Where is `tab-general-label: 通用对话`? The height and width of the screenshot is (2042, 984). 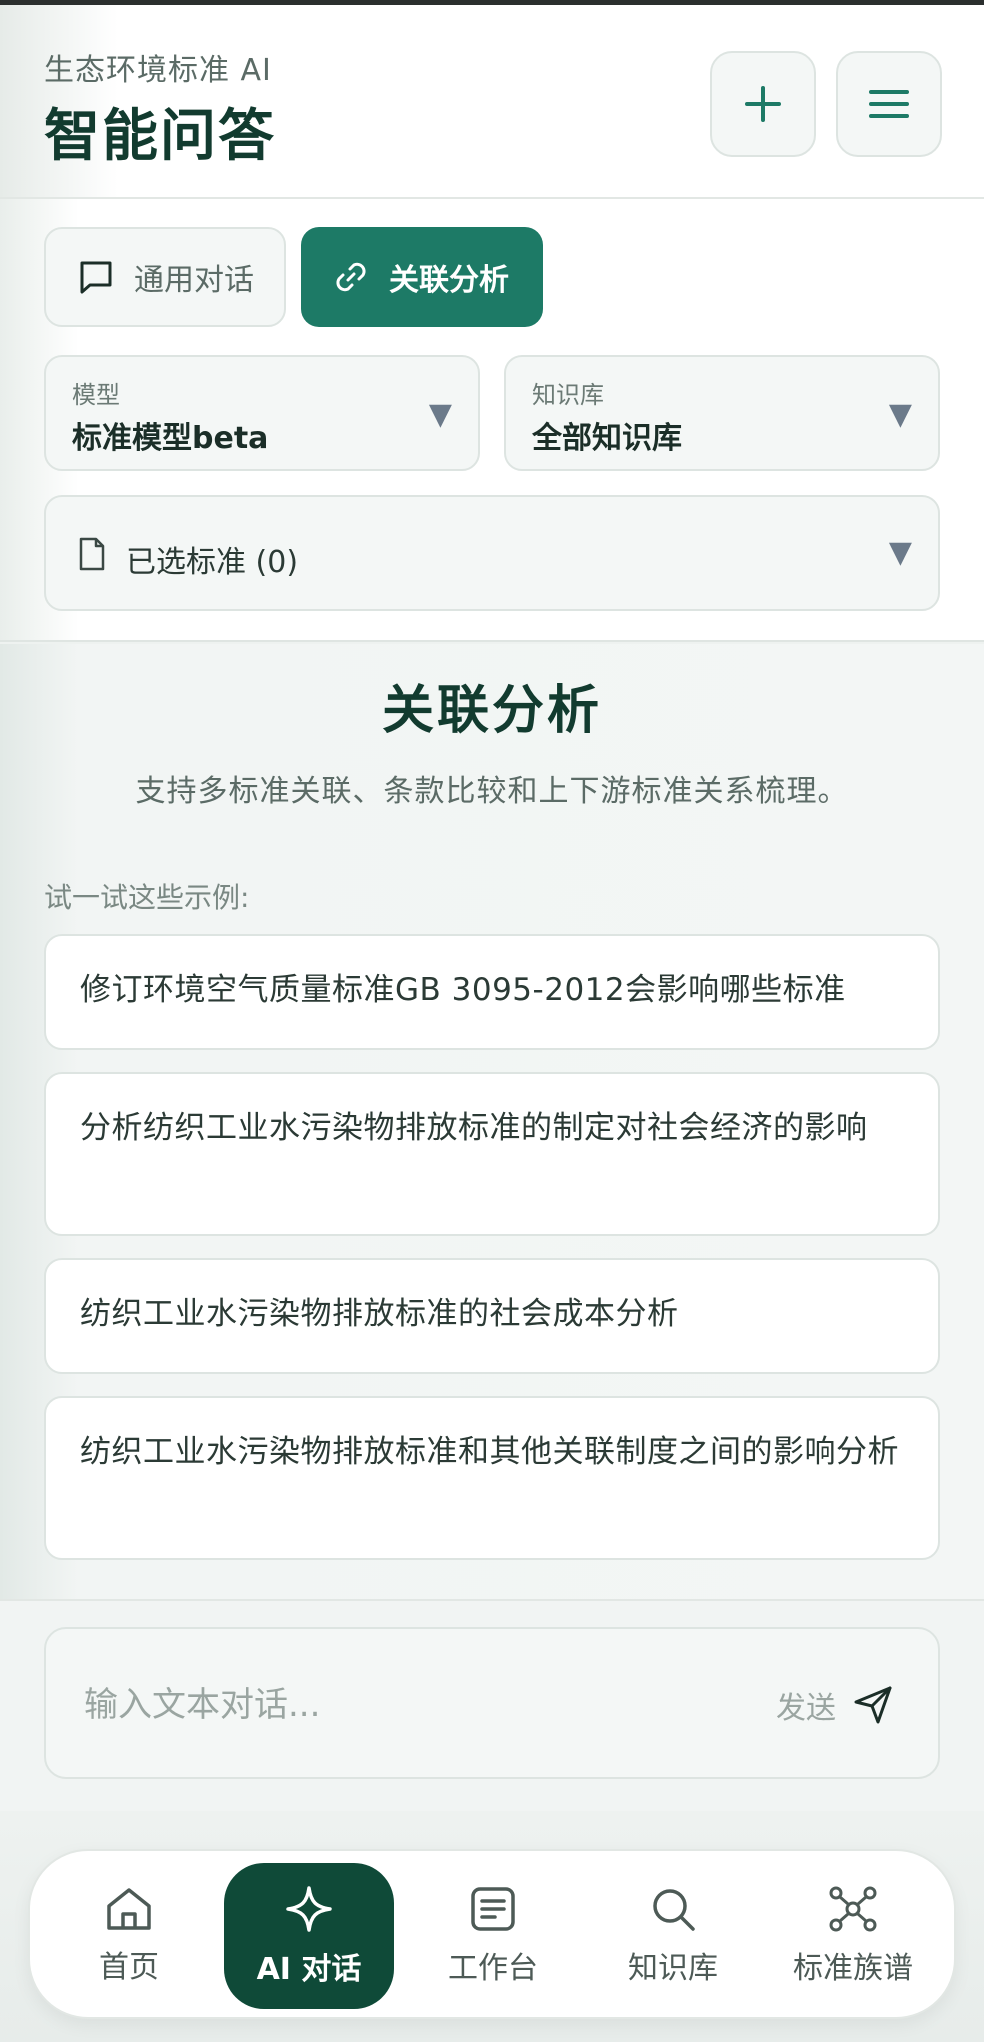 tab-general-label: 通用对话 is located at coordinates (194, 280).